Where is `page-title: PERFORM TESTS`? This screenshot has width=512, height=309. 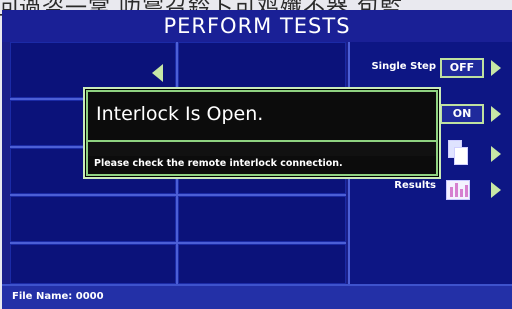
page-title: PERFORM TESTS is located at coordinates (257, 26).